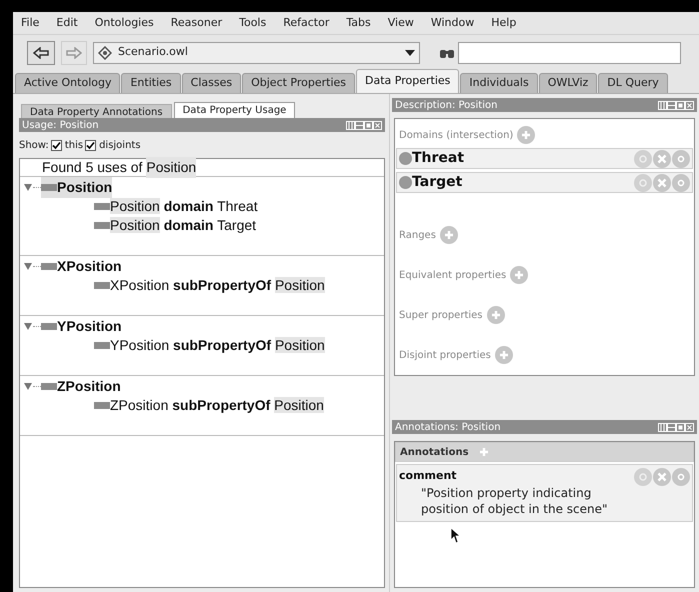 Image resolution: width=699 pixels, height=592 pixels. What do you see at coordinates (217, 405) in the screenshot?
I see `usage-axiom: ZPosition subPropertyOf Position` at bounding box center [217, 405].